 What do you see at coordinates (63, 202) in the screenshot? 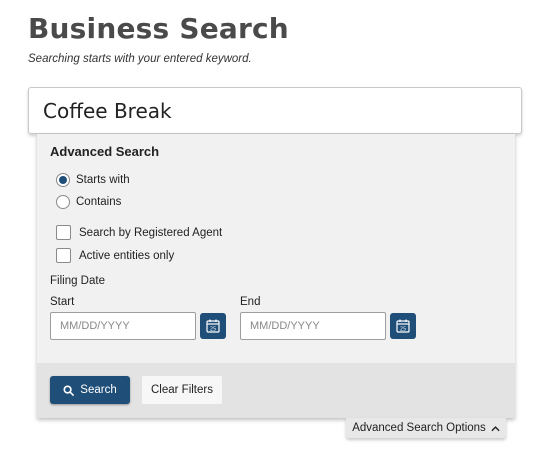
I see `radio-contains-control` at bounding box center [63, 202].